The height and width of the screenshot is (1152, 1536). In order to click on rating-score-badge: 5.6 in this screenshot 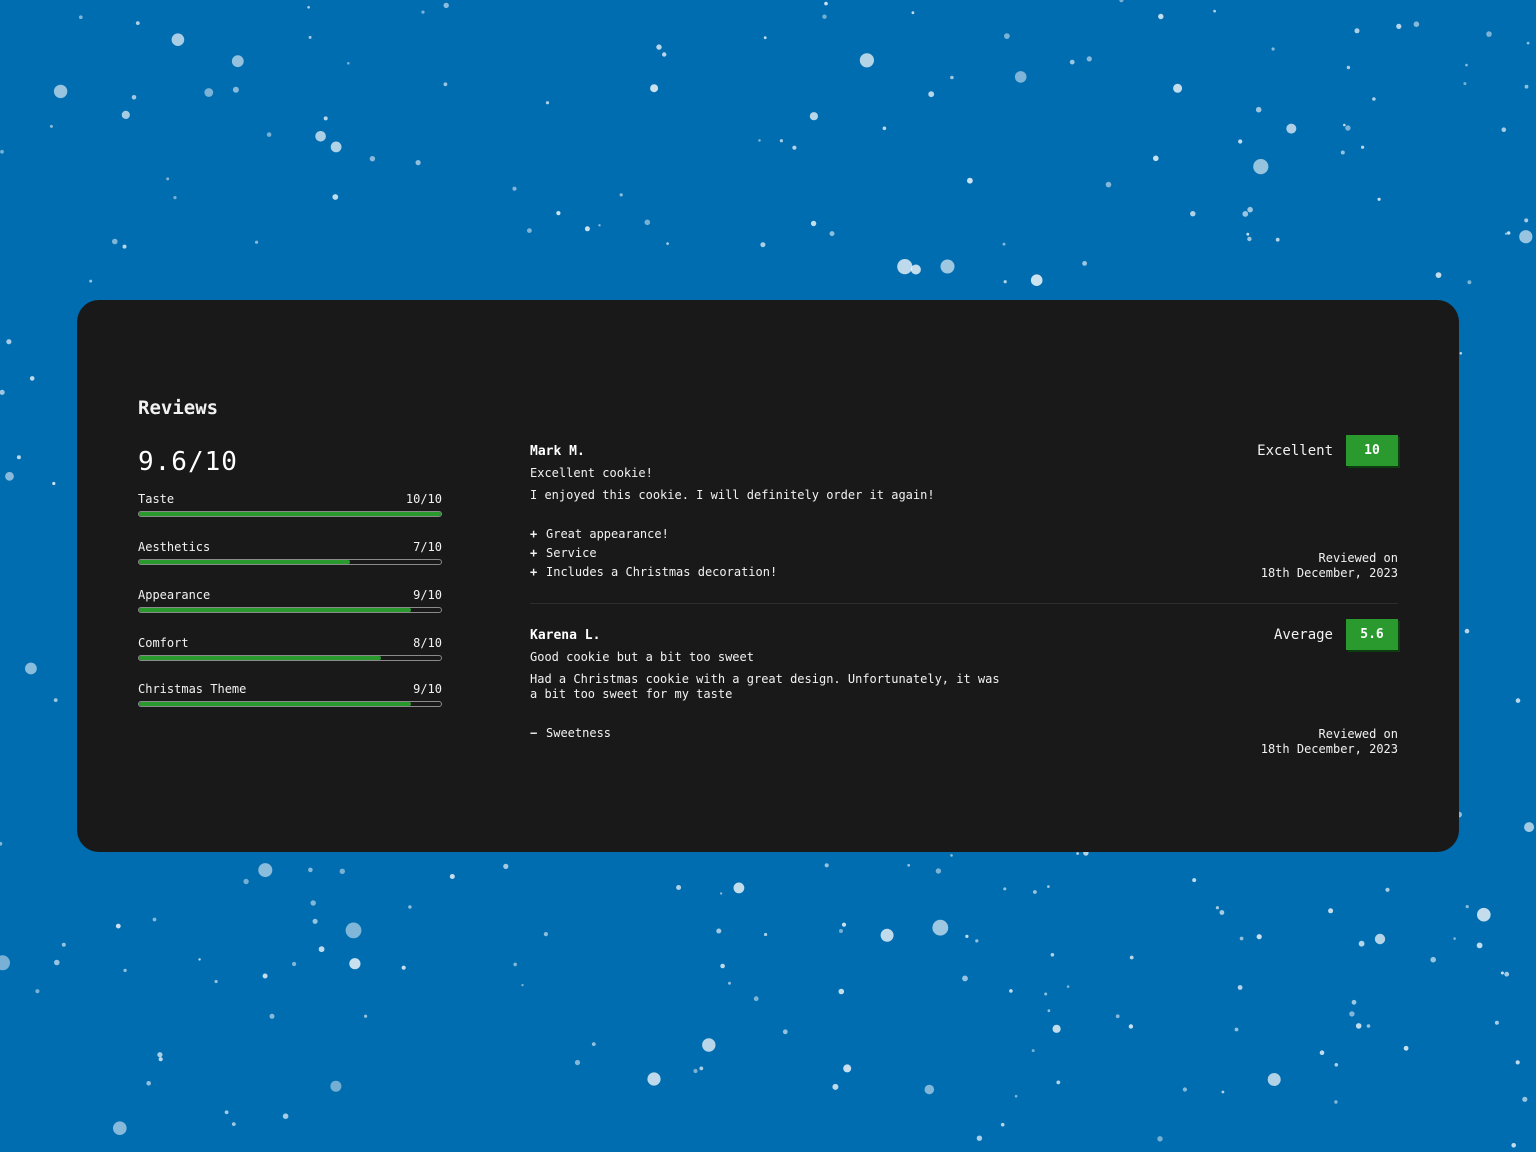, I will do `click(1372, 634)`.